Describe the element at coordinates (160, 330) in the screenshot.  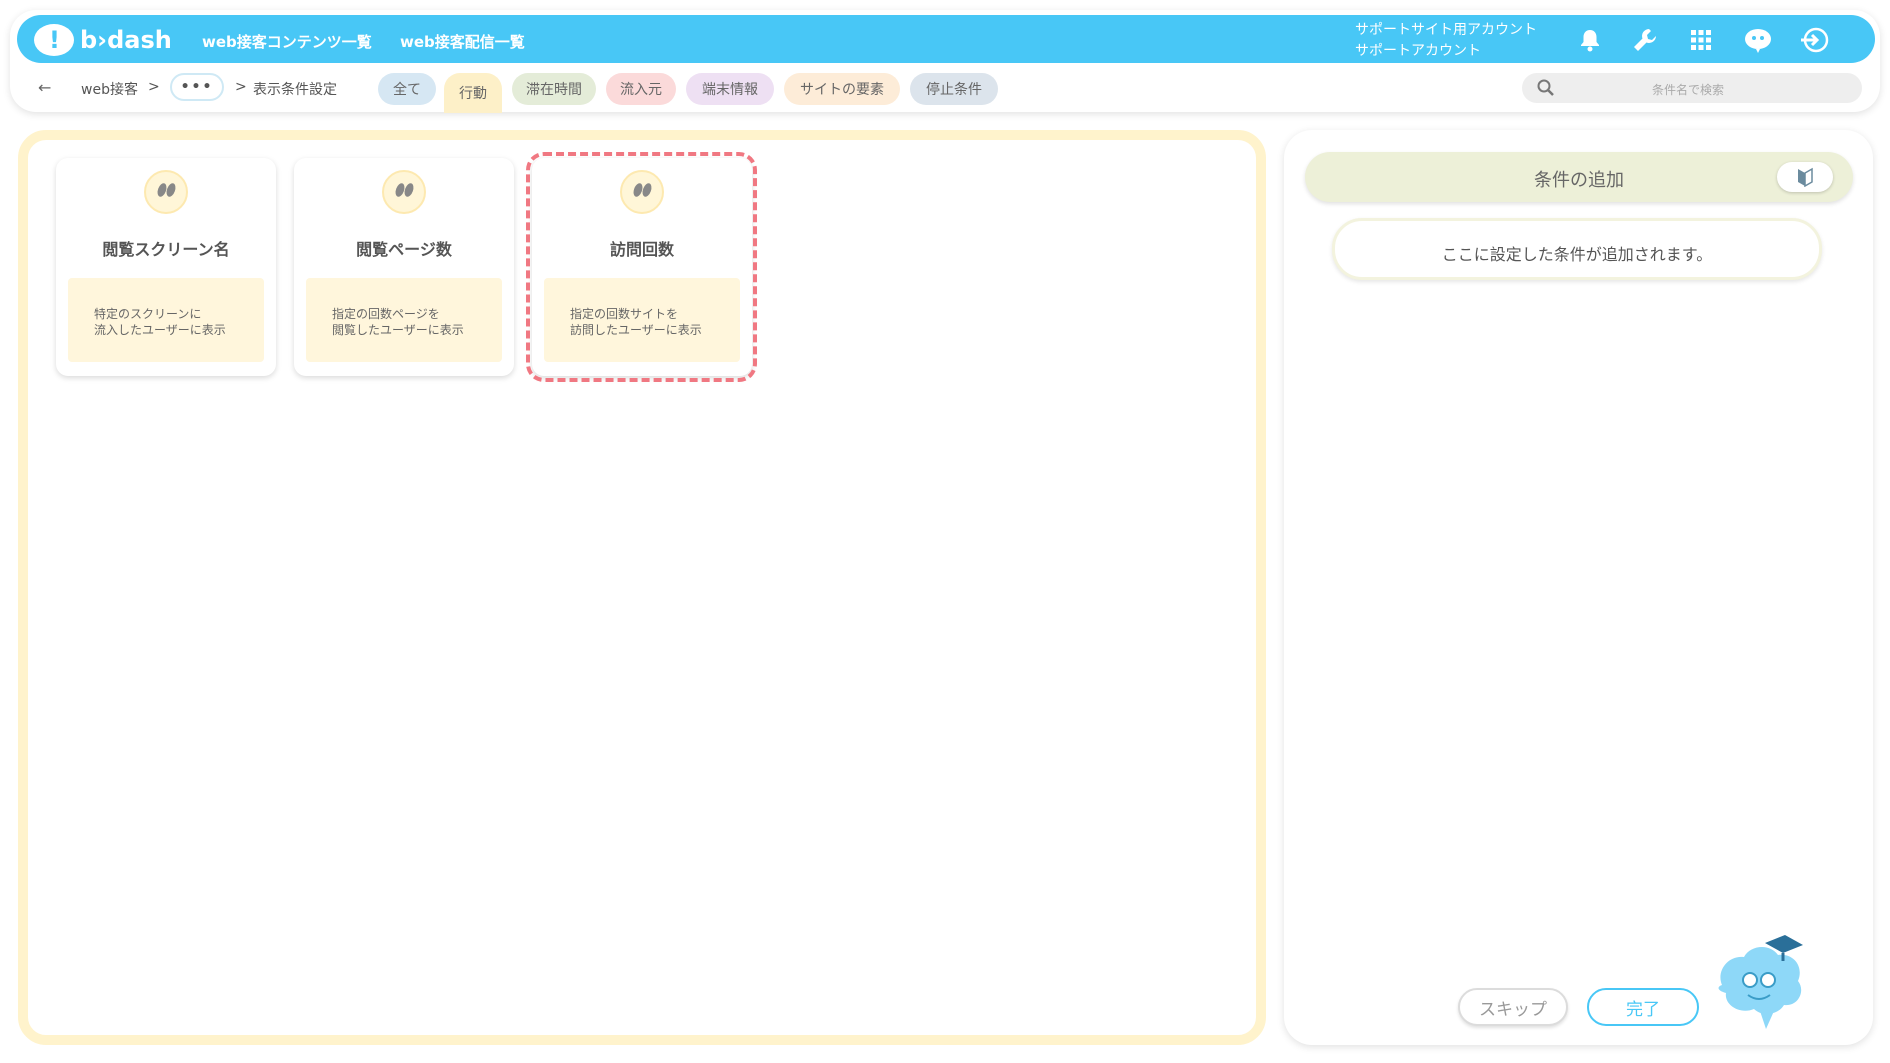
I see `card-description-line: 流入したユーザーに表示` at that location.